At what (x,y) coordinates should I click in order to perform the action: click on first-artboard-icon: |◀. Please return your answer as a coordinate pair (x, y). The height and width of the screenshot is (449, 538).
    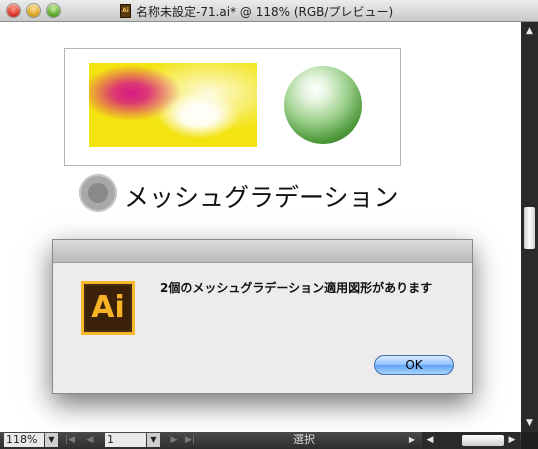
    Looking at the image, I should click on (70, 440).